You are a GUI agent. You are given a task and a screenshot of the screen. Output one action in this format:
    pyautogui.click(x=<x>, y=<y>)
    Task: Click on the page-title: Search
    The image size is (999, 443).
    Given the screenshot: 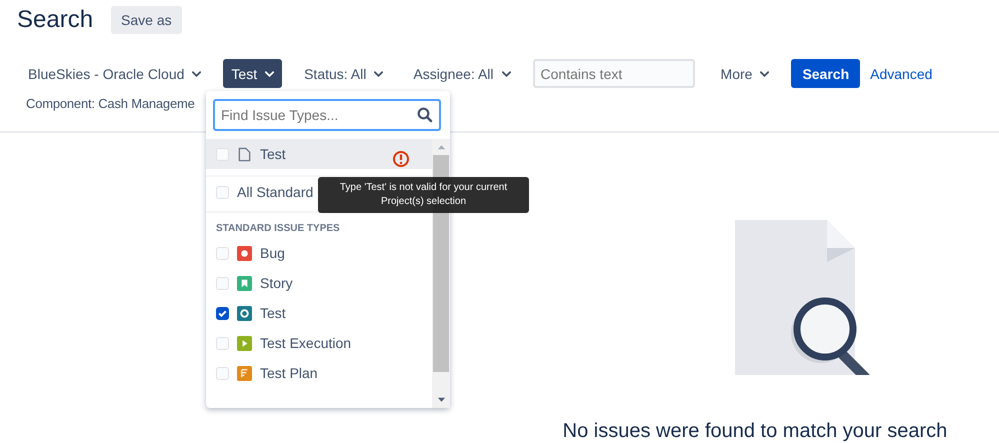 What is the action you would take?
    pyautogui.click(x=55, y=20)
    